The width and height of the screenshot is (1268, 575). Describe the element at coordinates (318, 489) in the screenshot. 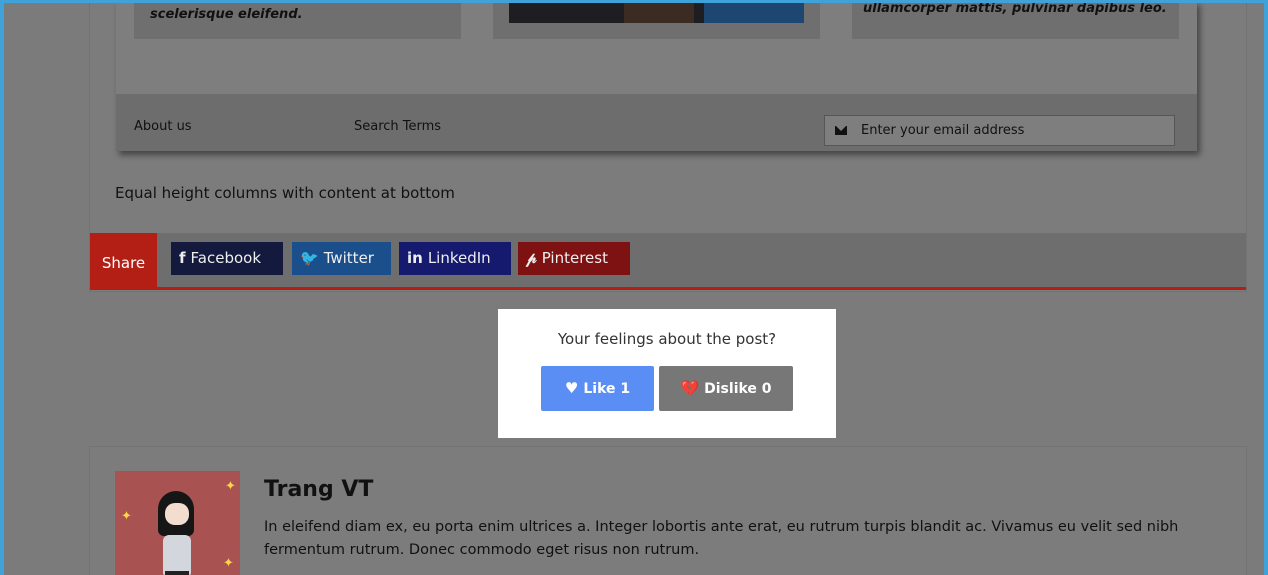

I see `author-name: Trang VT` at that location.